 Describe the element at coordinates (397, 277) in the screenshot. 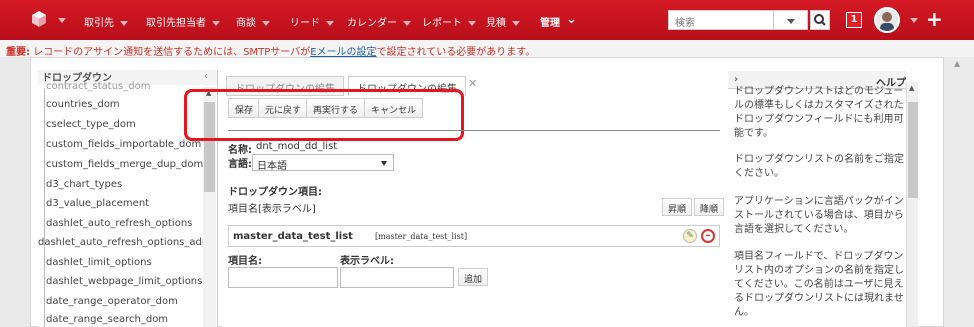

I see `display-label-input` at that location.